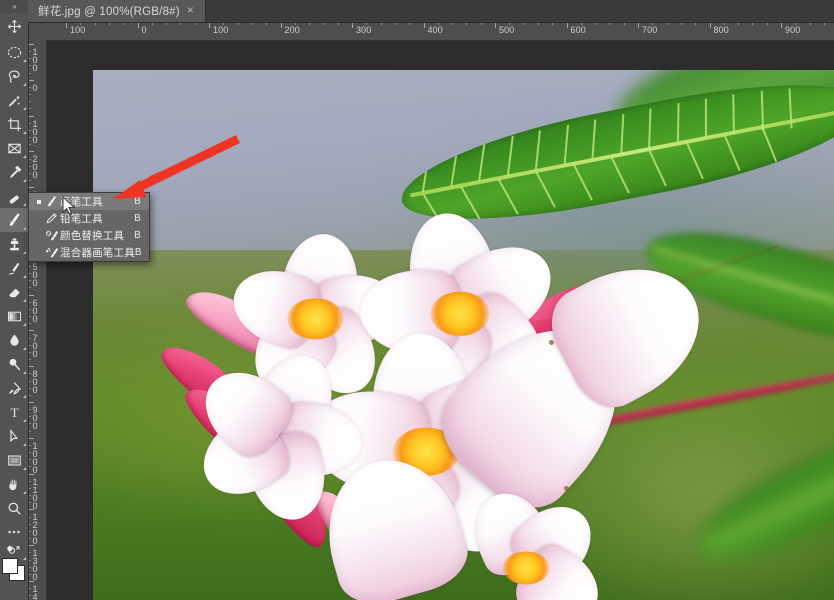 The image size is (834, 600). What do you see at coordinates (14, 52) in the screenshot?
I see `tool-elliptical-marquee` at bounding box center [14, 52].